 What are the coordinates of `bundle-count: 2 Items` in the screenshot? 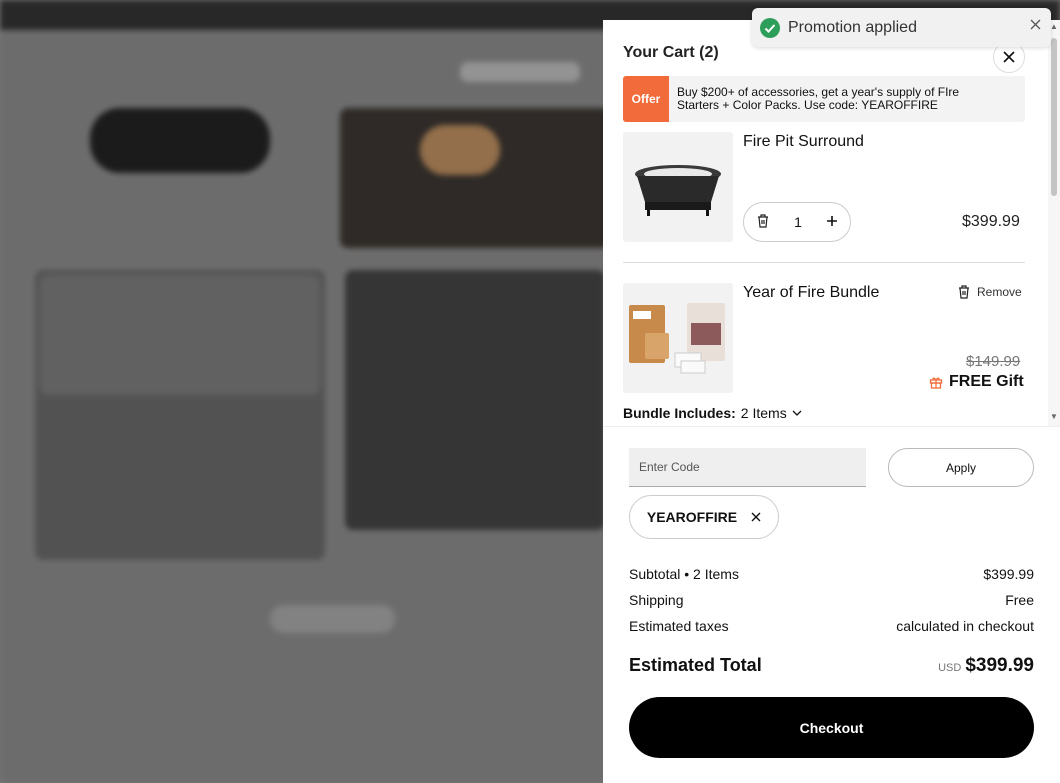 It's located at (763, 413).